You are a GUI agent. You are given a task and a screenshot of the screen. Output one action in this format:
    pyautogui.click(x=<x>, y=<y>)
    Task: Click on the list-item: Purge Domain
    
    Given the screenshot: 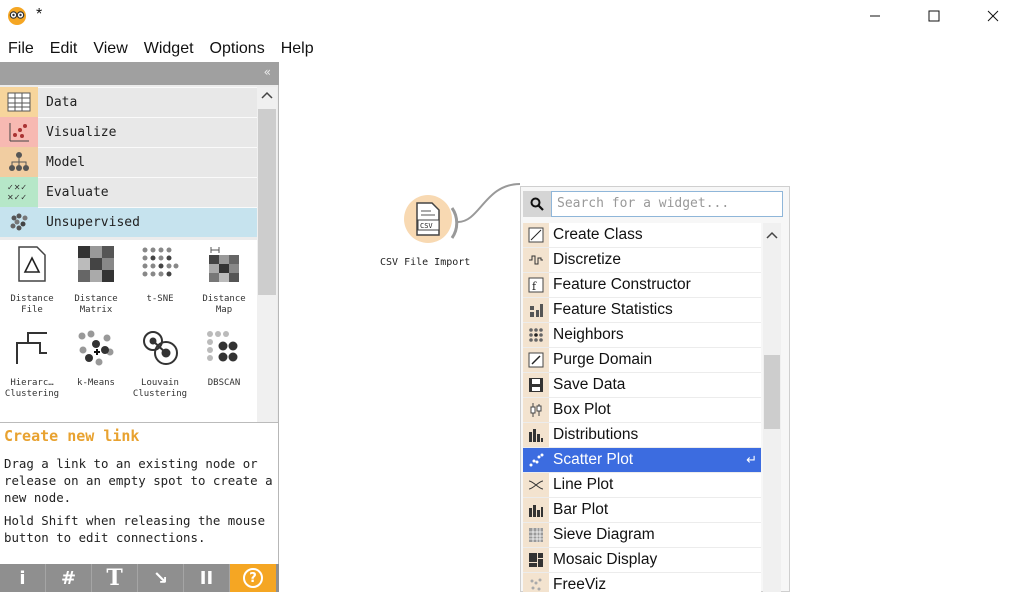 What is the action you would take?
    pyautogui.click(x=642, y=360)
    